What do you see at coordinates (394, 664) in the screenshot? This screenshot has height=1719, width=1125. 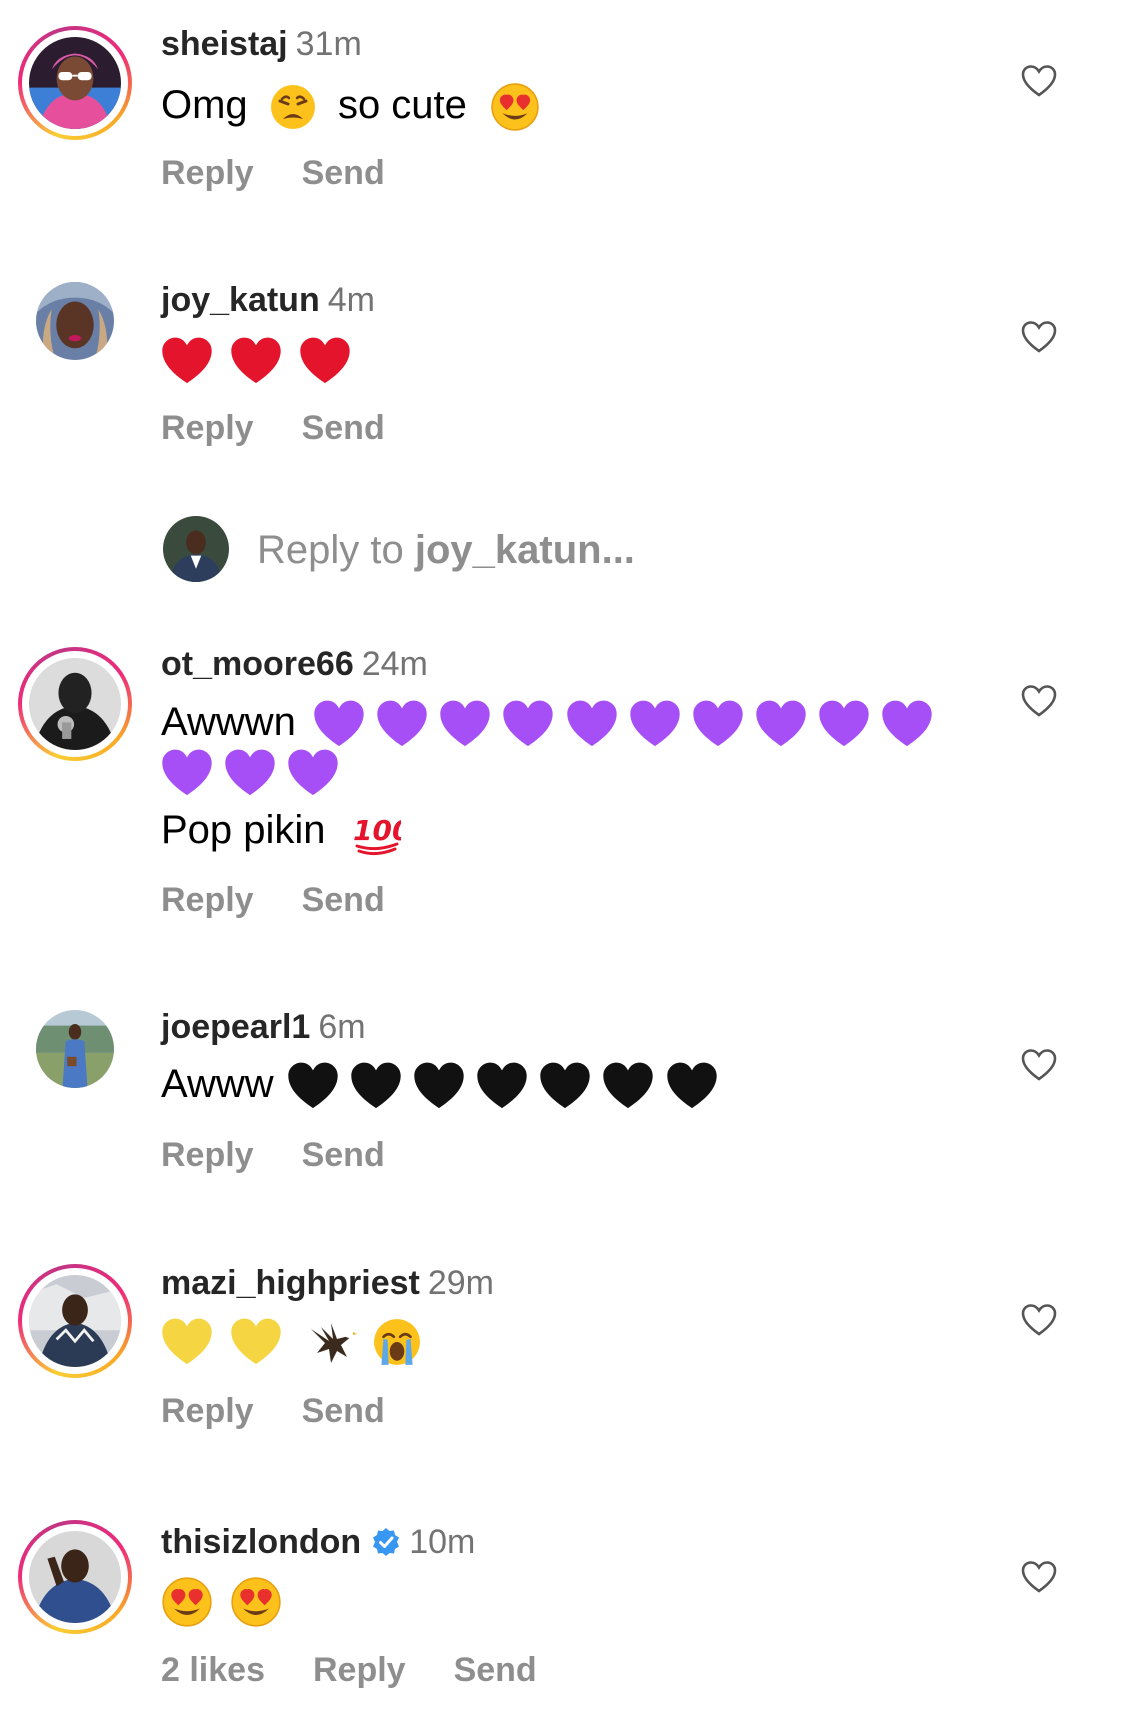 I see `timestamp: 24m` at bounding box center [394, 664].